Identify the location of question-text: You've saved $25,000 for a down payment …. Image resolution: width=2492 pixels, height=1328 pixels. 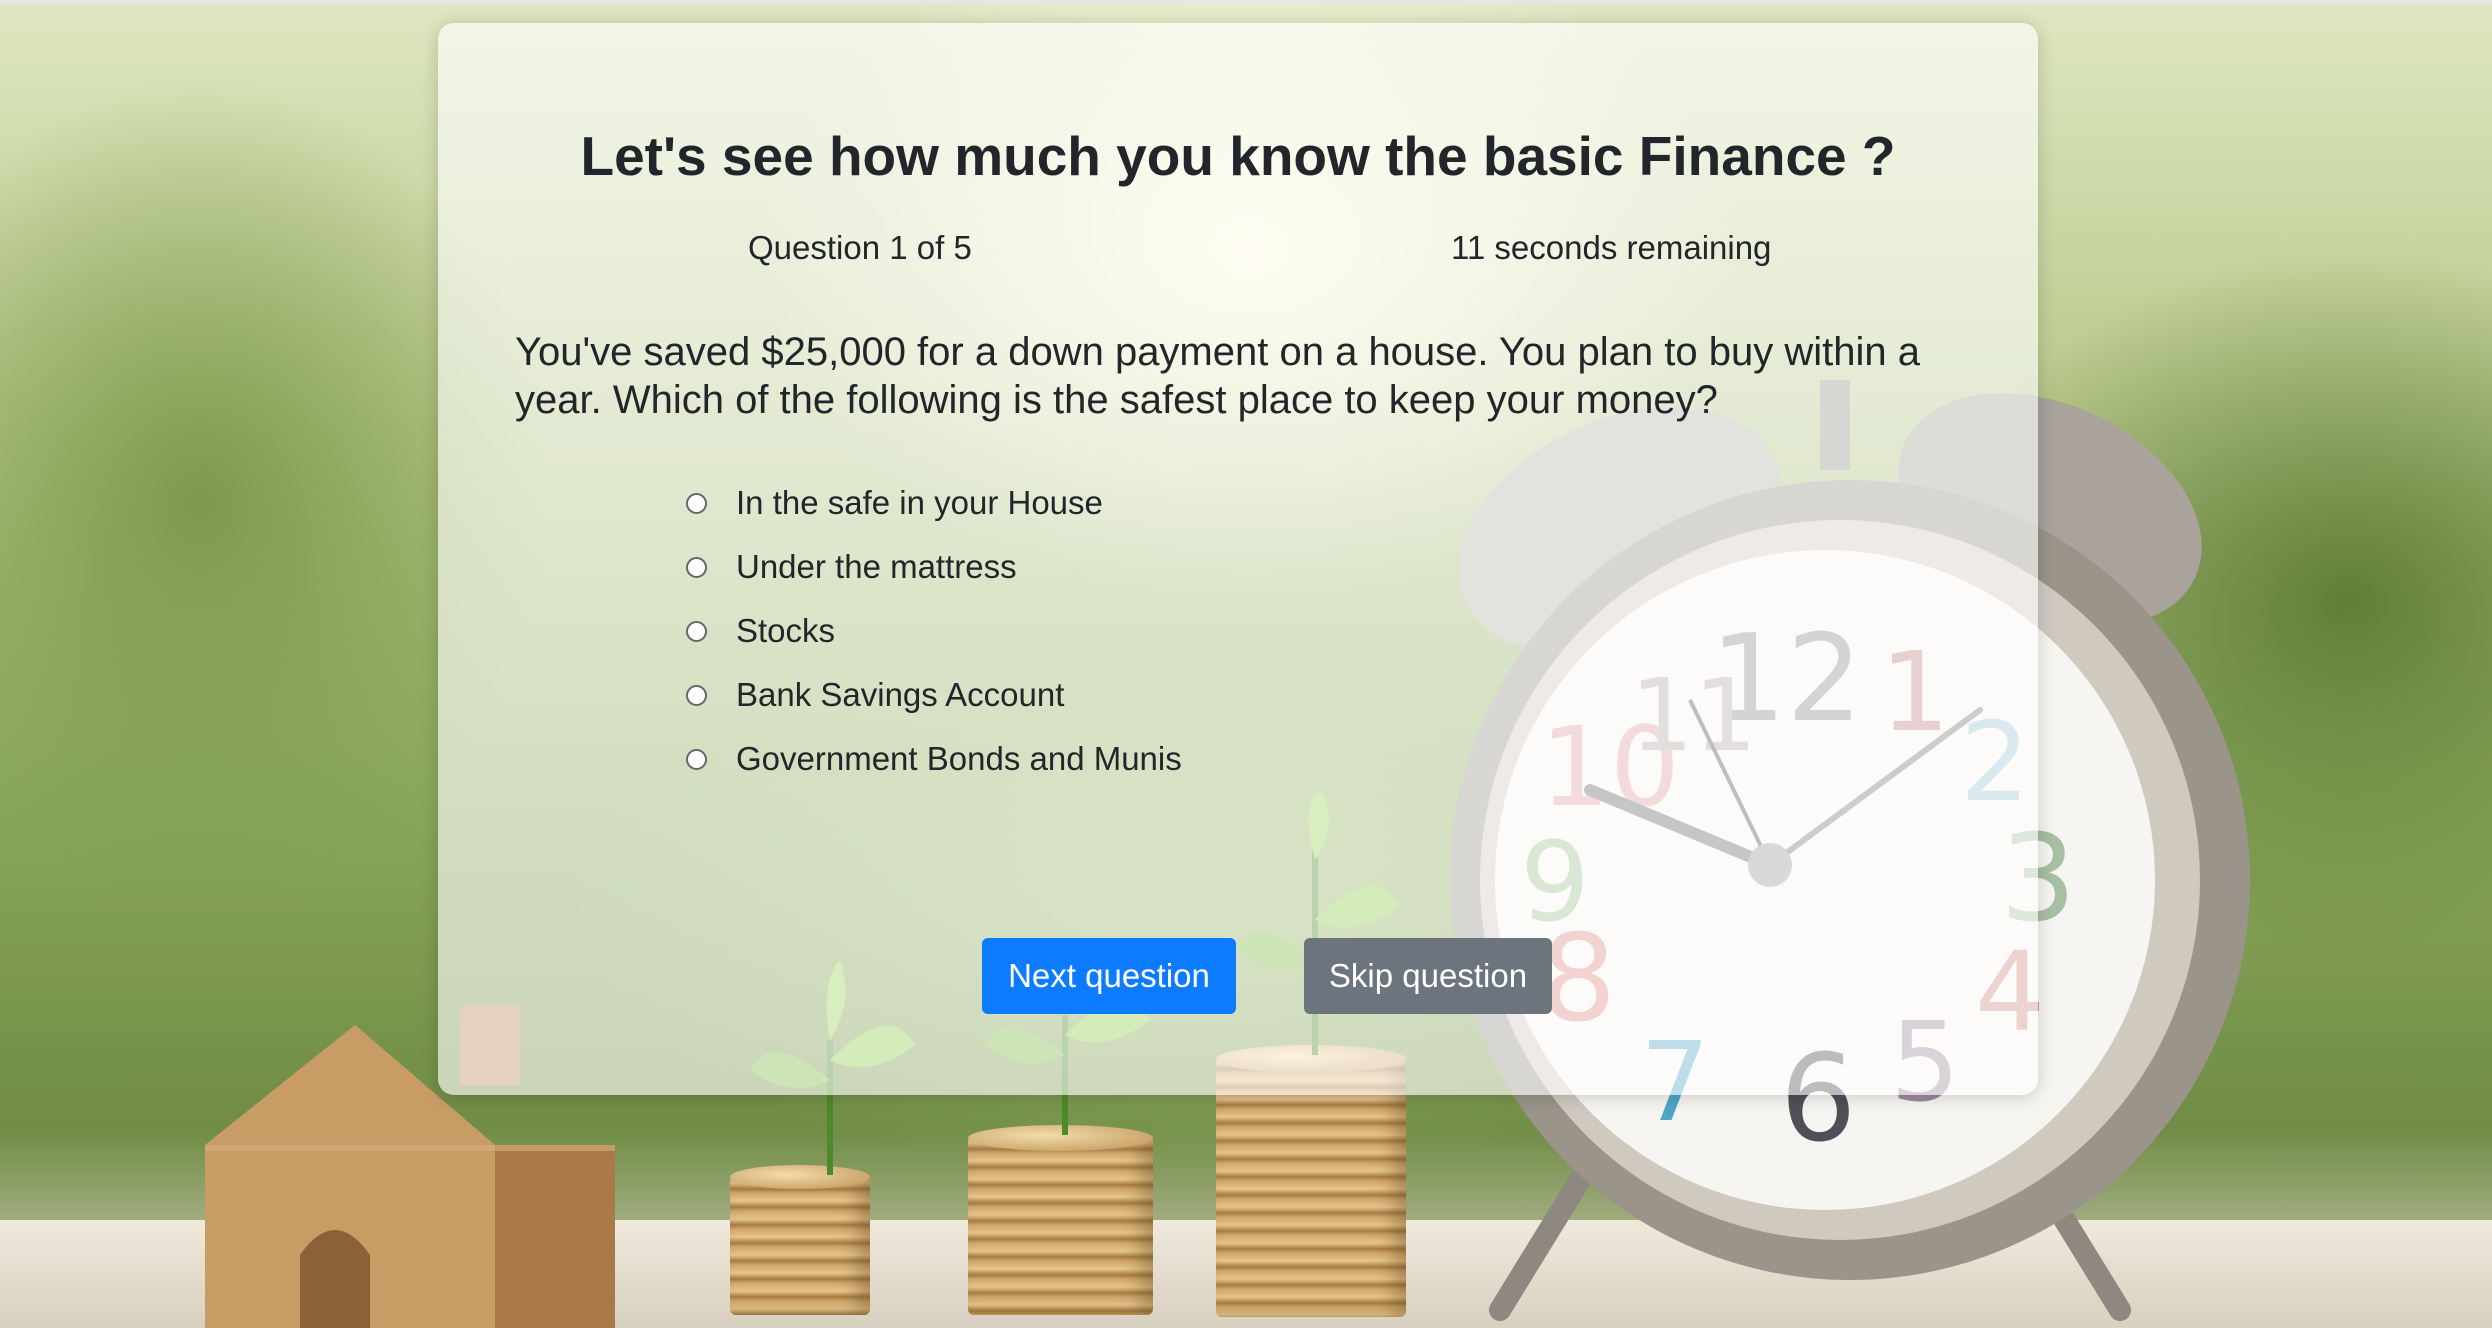
(1217, 376).